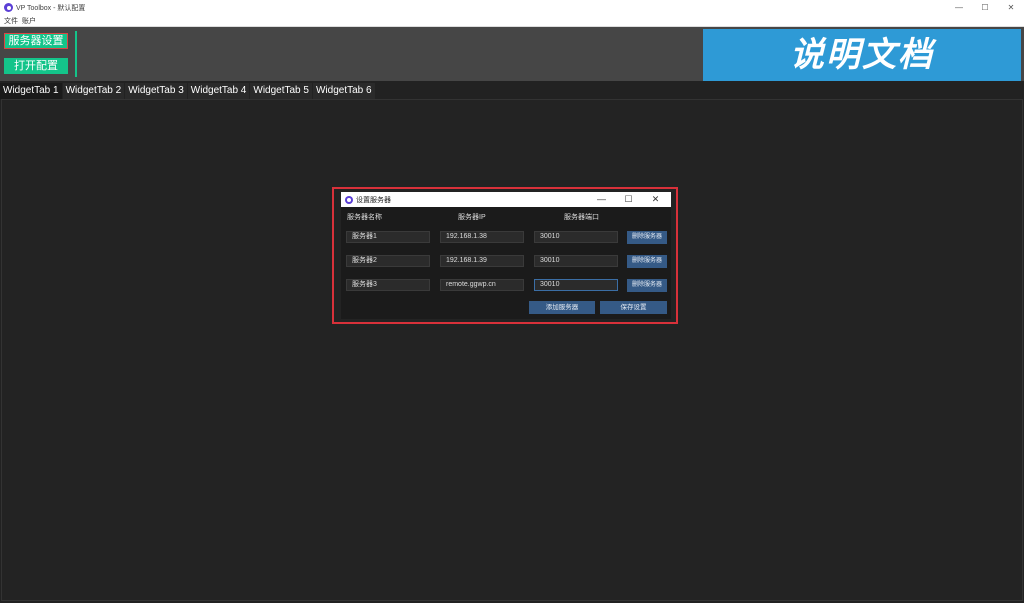  I want to click on maximize-icon: ☐, so click(985, 7).